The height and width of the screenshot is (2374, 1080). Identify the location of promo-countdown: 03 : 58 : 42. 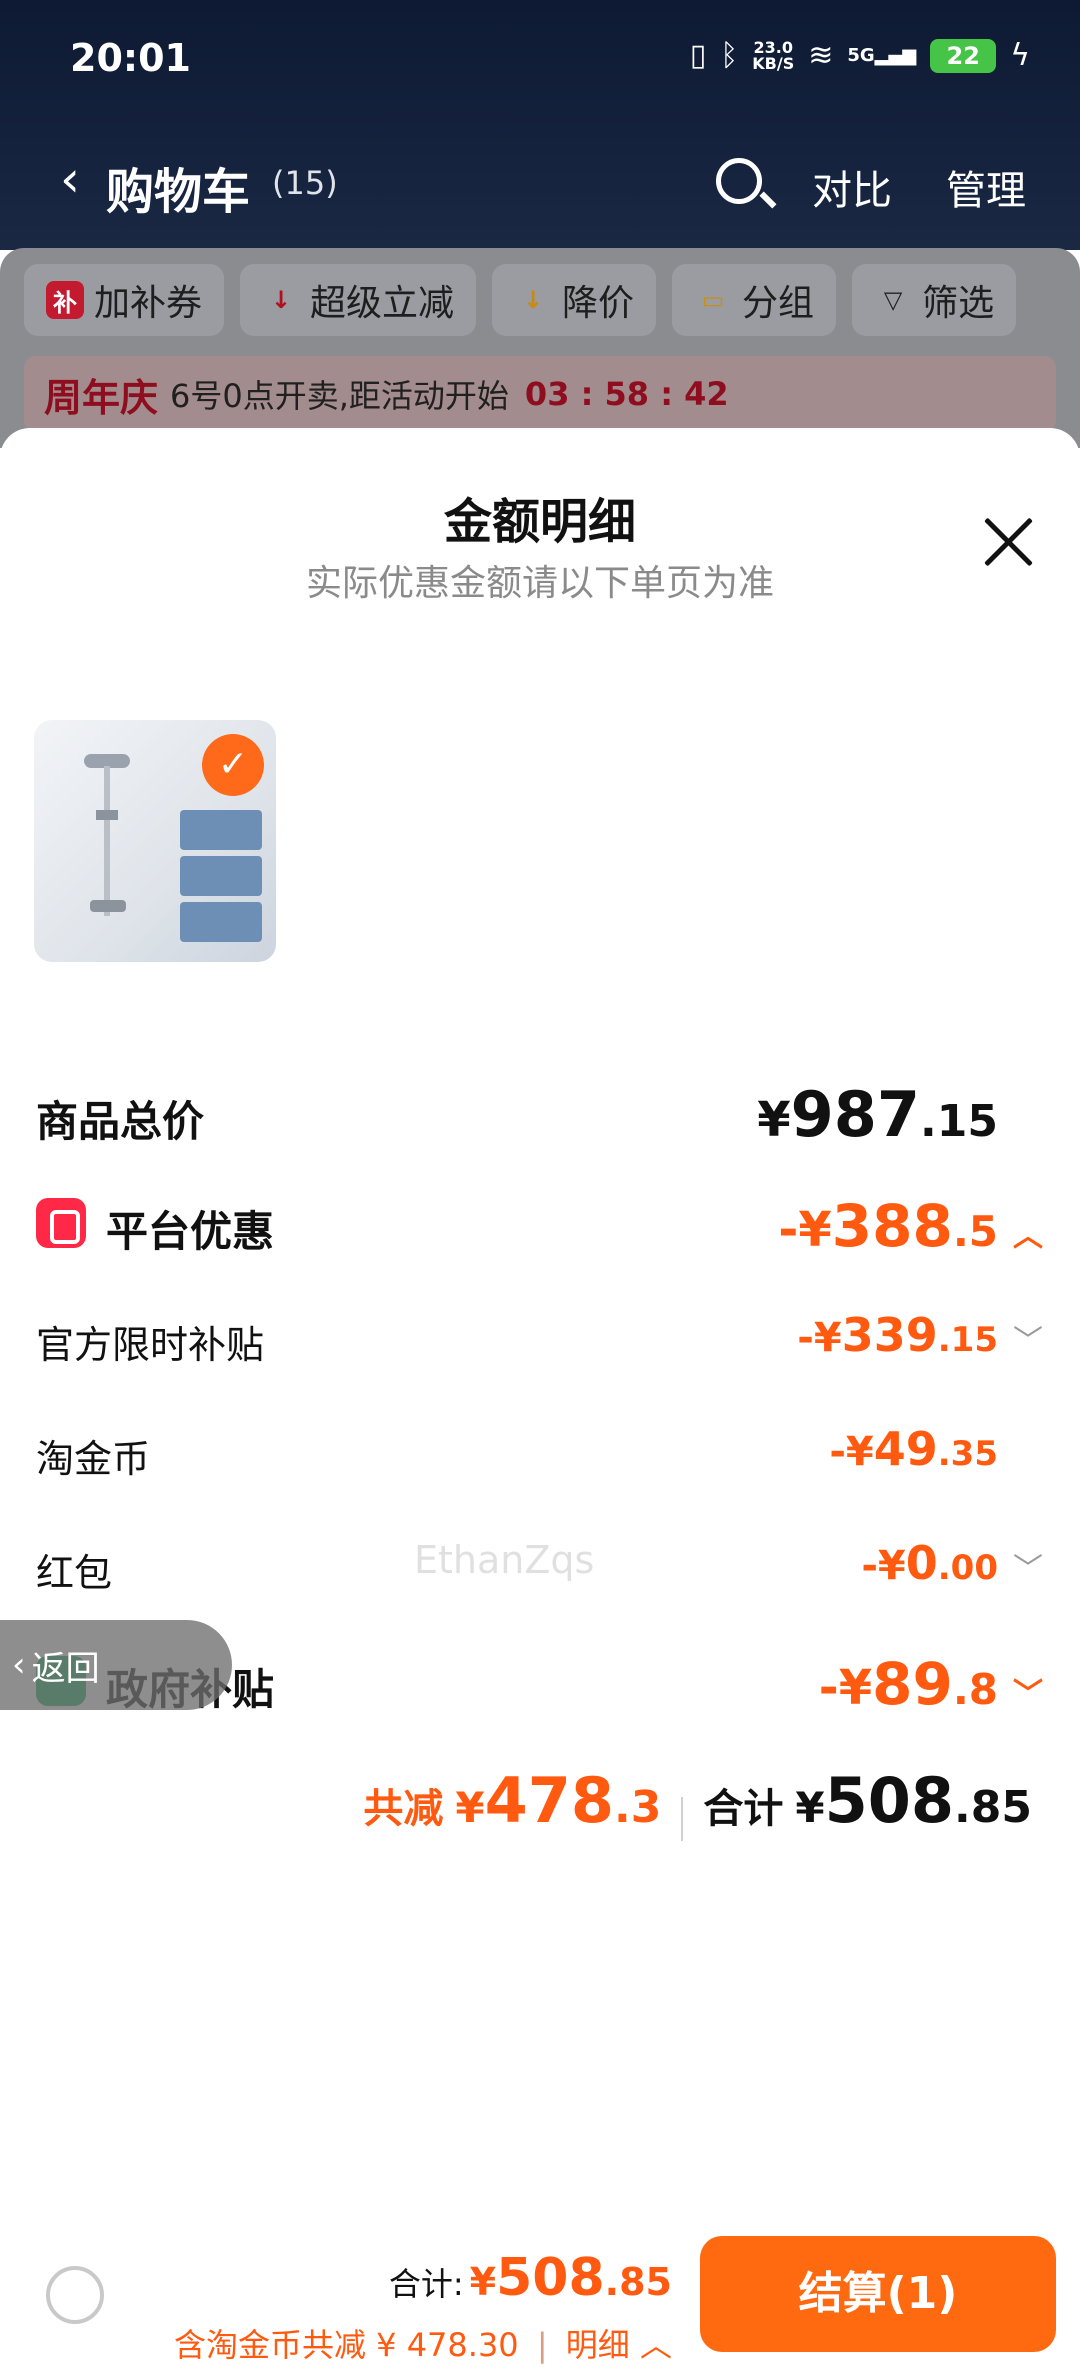
(626, 394).